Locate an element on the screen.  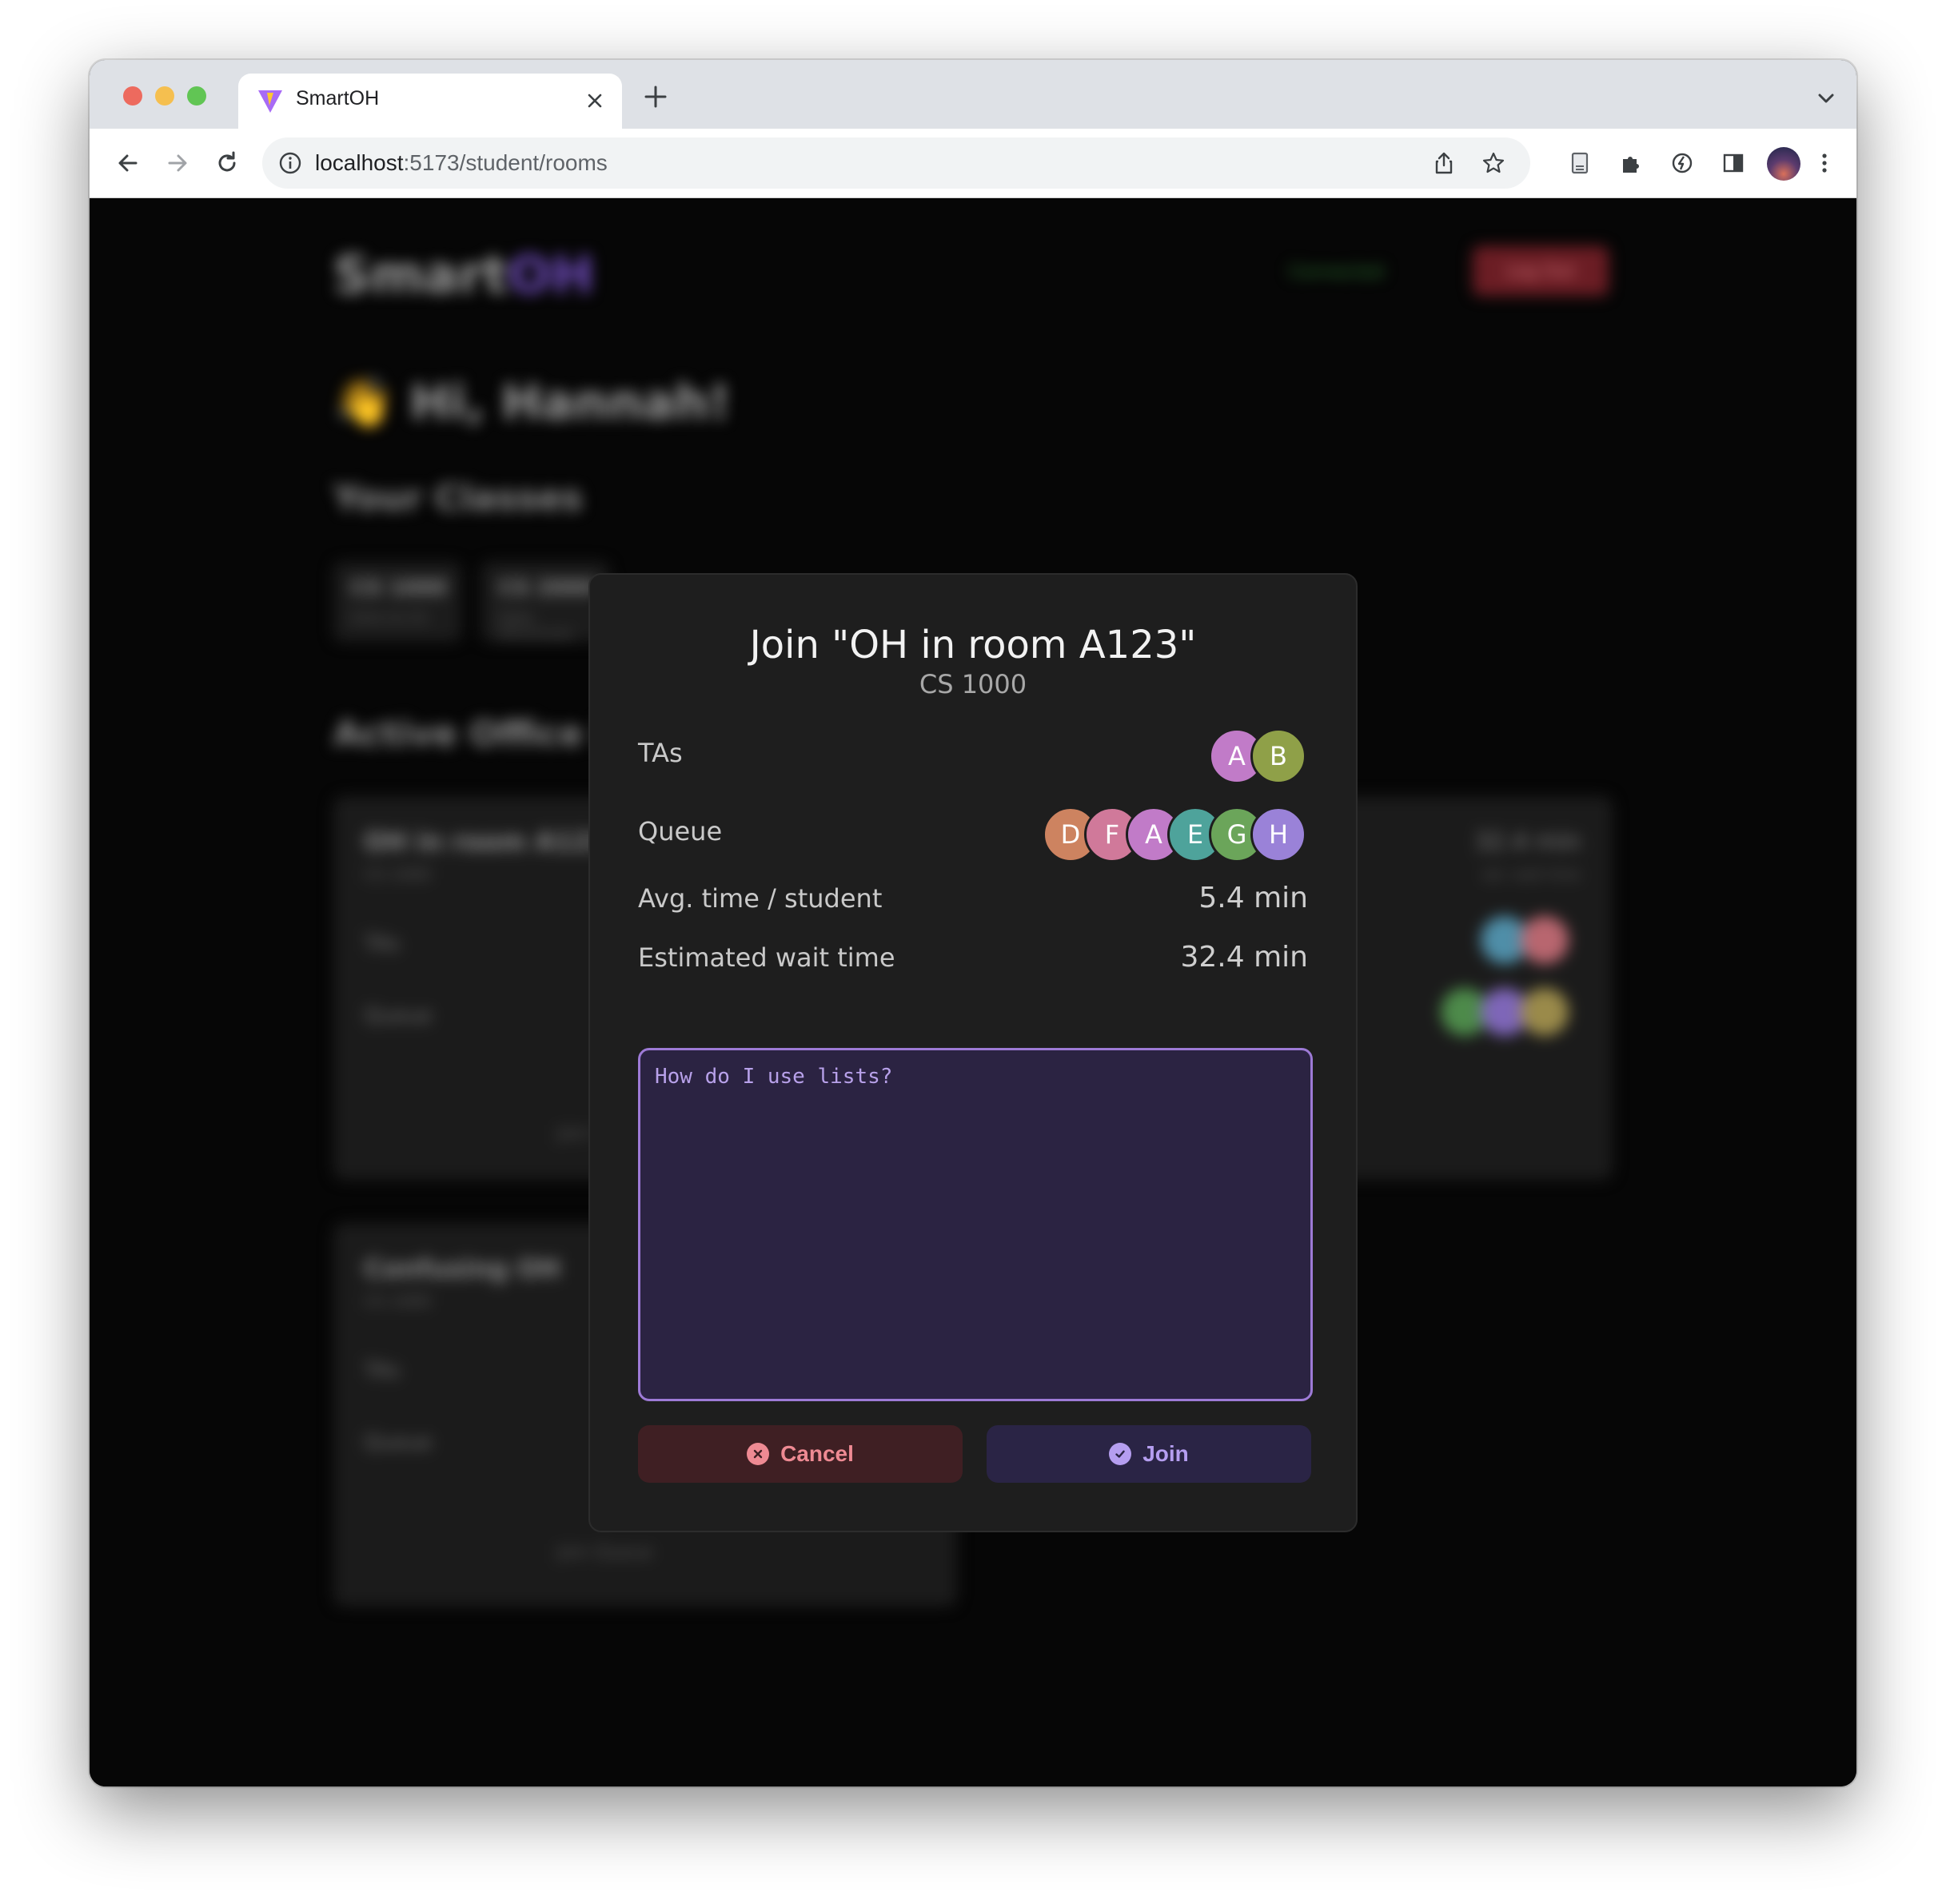
new-tab-icon is located at coordinates (655, 96).